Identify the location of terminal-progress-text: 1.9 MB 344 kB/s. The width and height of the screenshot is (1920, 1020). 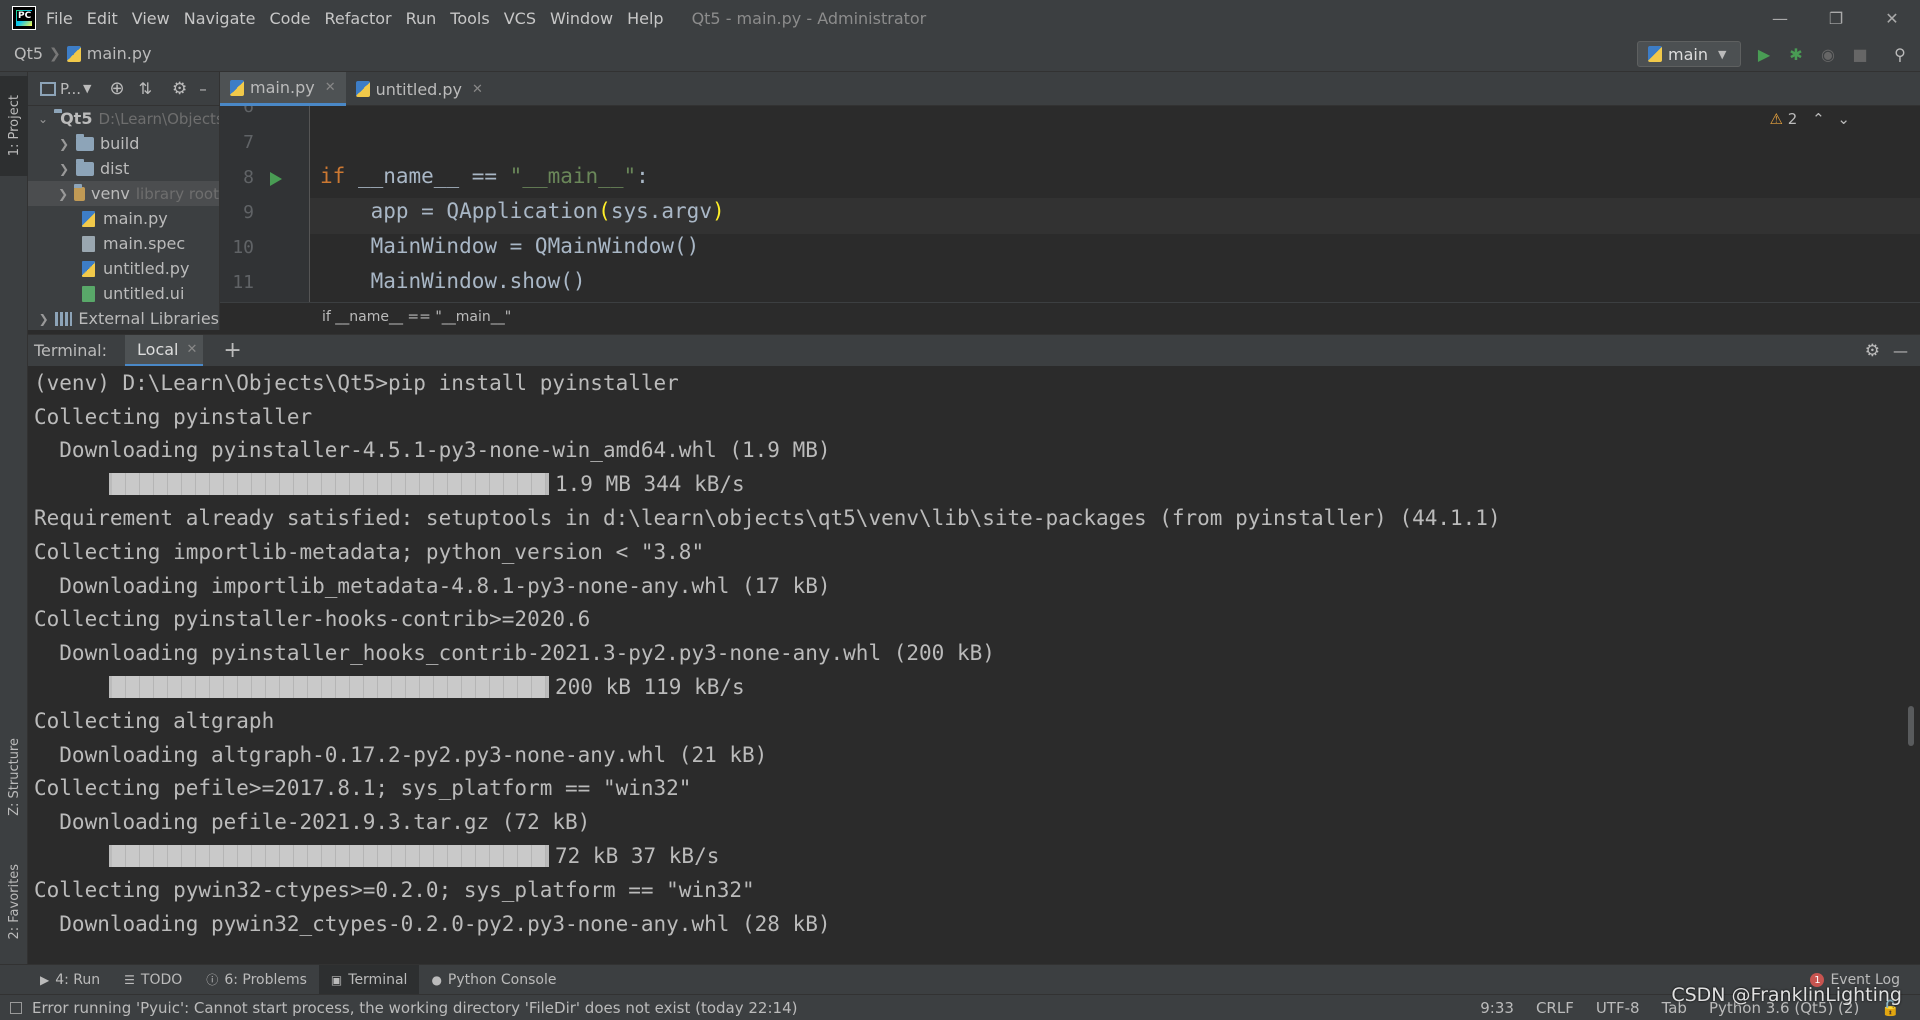
(650, 484).